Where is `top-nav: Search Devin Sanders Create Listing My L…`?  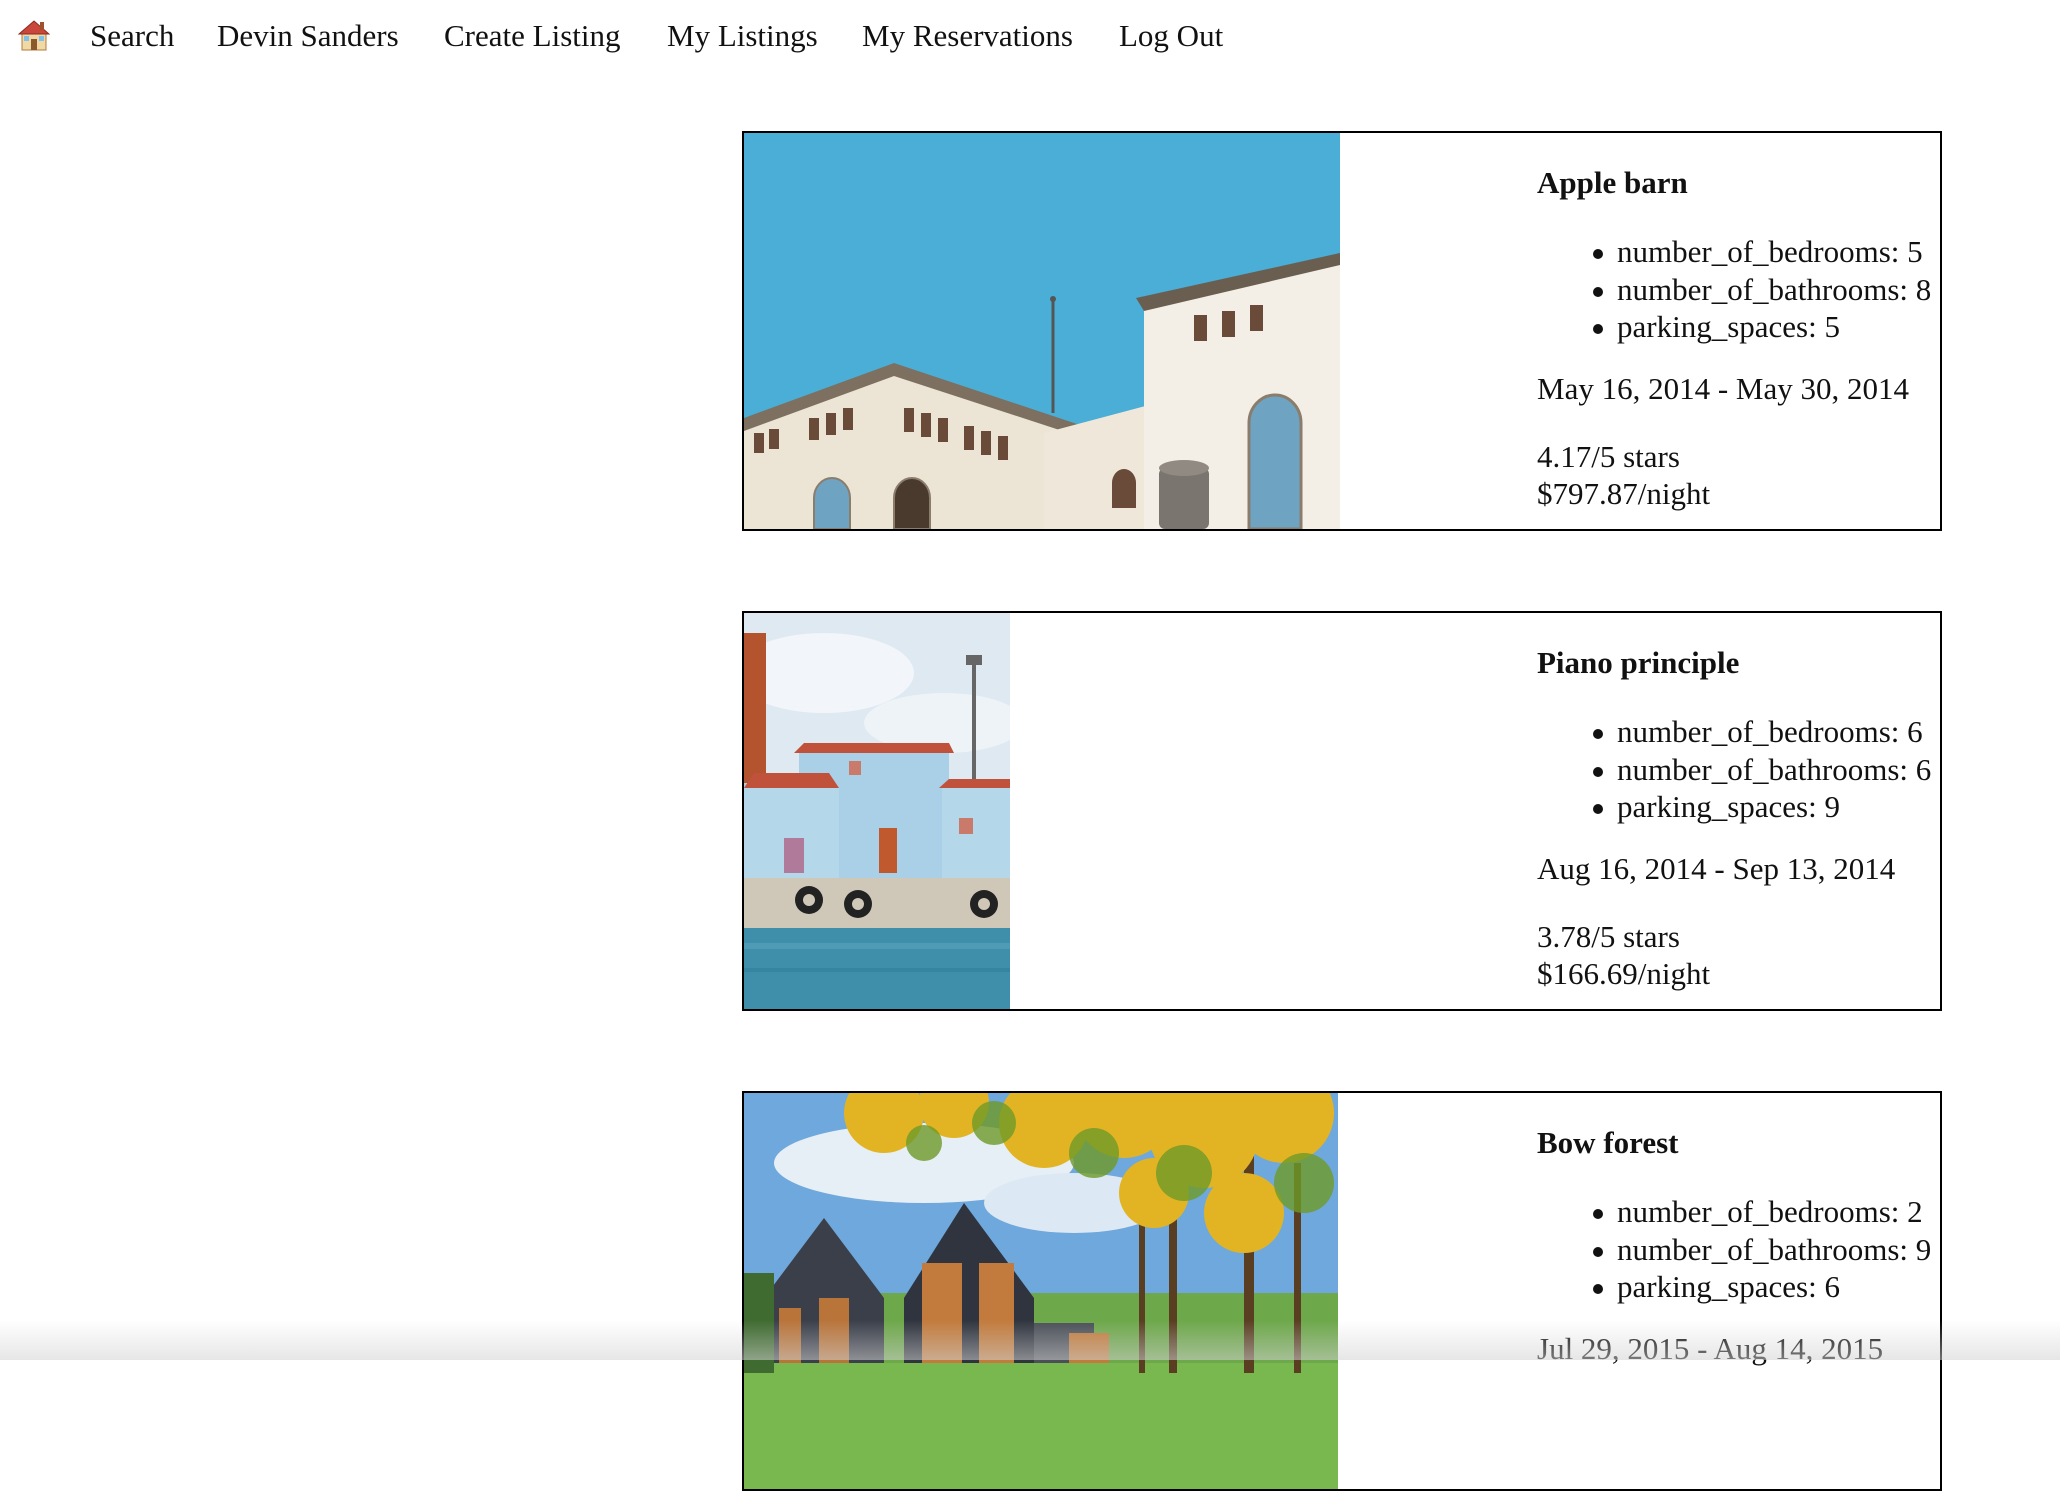 top-nav: Search Devin Sanders Create Listing My L… is located at coordinates (1030, 37).